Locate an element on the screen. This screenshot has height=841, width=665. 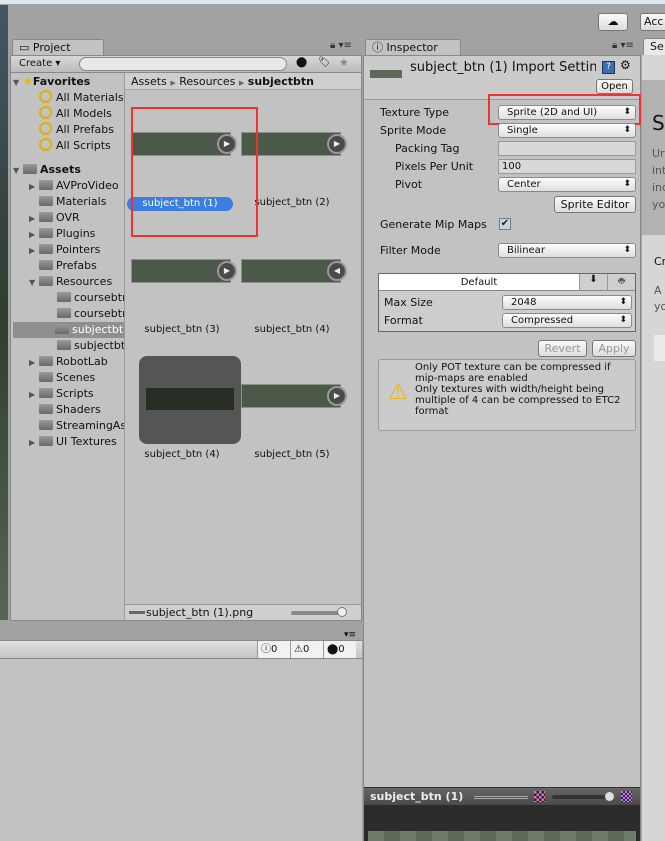
folder-item: ▶ AVProVideo is located at coordinates (69, 186).